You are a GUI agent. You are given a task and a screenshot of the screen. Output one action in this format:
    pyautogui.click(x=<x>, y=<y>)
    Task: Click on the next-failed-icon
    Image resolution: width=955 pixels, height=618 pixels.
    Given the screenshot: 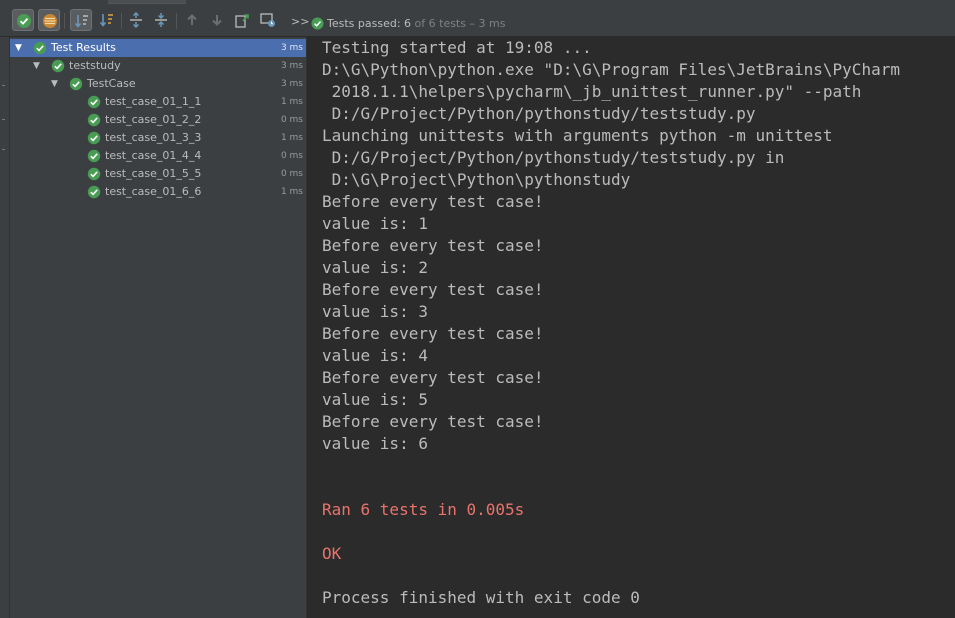 What is the action you would take?
    pyautogui.click(x=217, y=20)
    